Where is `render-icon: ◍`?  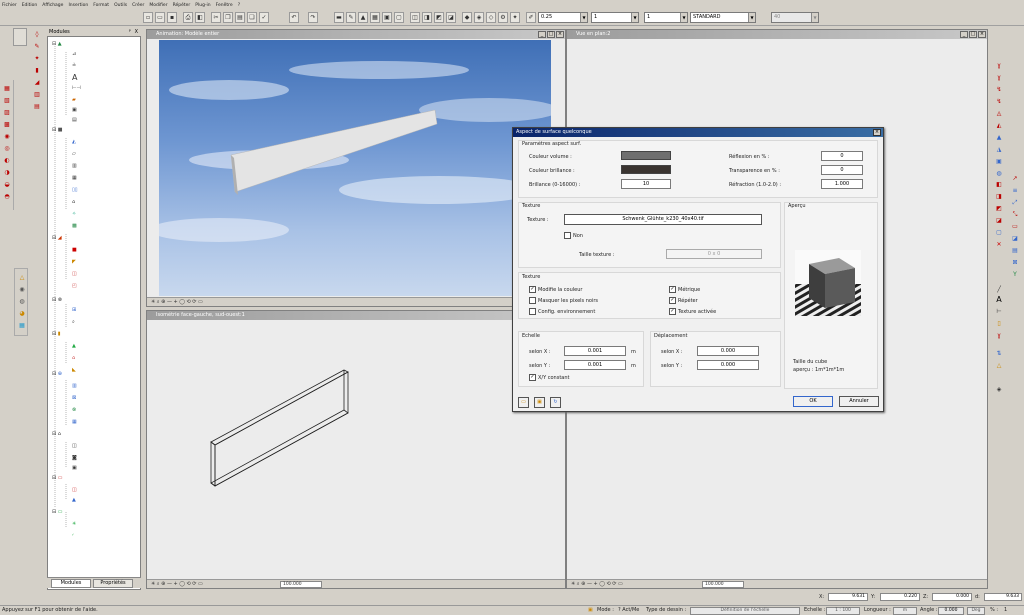 render-icon: ◍ is located at coordinates (22, 301).